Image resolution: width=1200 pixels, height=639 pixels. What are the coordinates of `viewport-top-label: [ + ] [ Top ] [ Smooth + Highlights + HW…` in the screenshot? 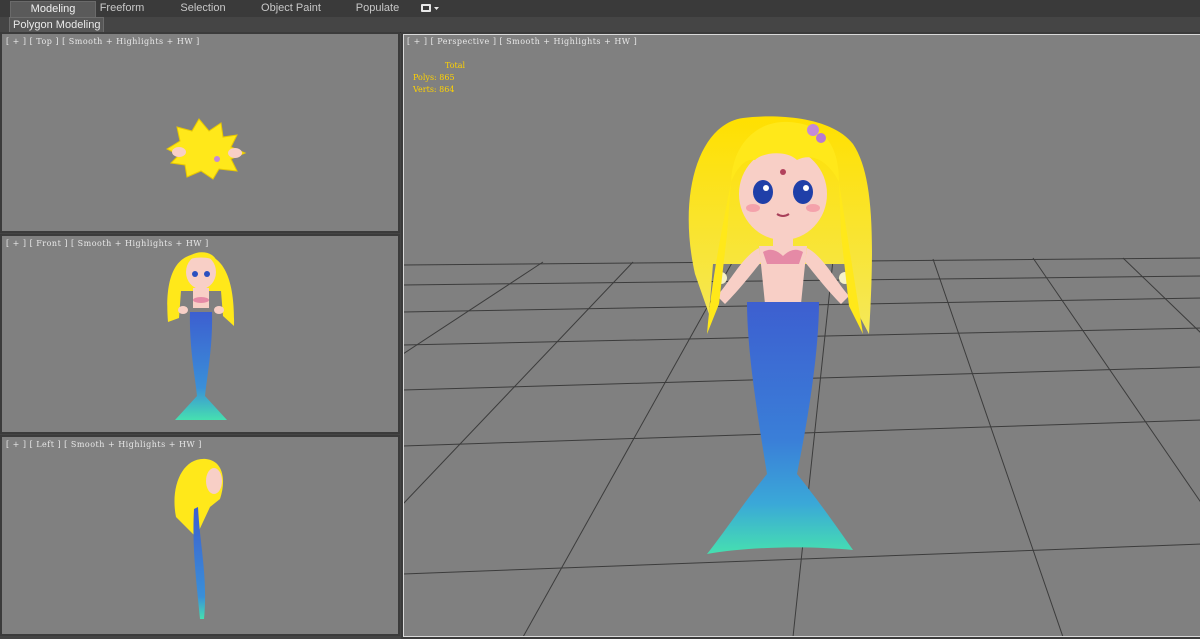 It's located at (103, 41).